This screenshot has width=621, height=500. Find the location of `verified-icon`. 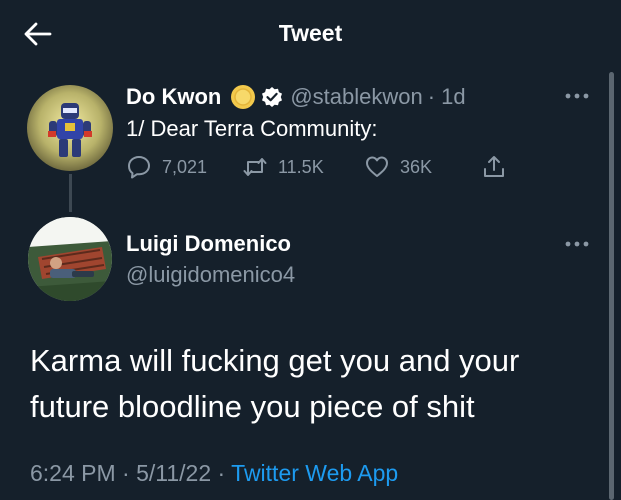

verified-icon is located at coordinates (272, 97).